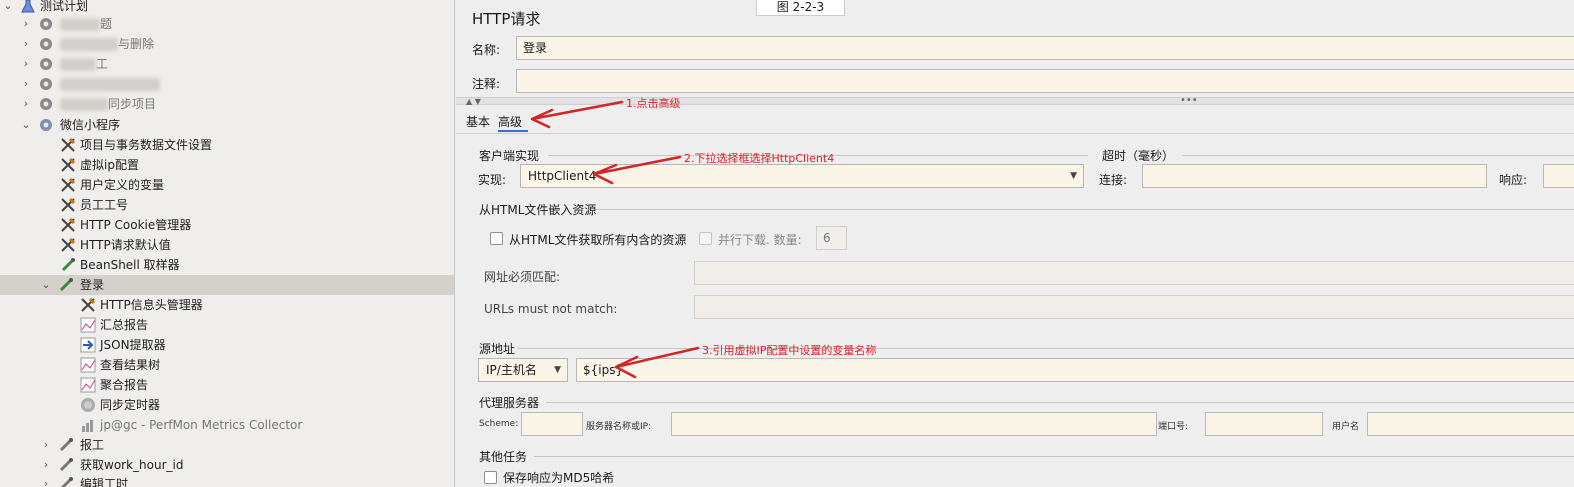 The width and height of the screenshot is (1574, 487). Describe the element at coordinates (800, 8) in the screenshot. I see `figure-label: 图 2-2-3` at that location.